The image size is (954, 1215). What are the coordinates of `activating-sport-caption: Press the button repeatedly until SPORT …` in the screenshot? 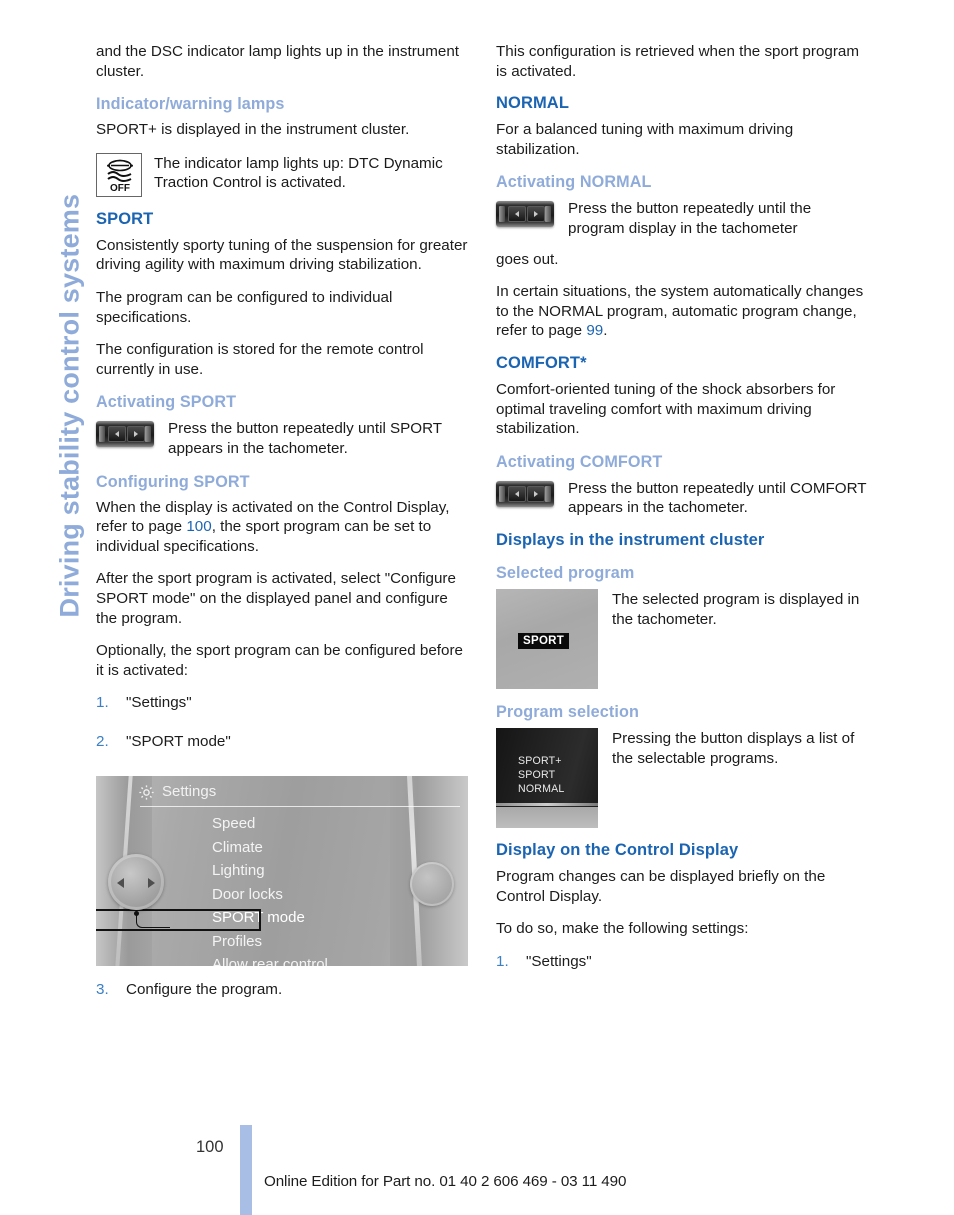 It's located at (305, 438).